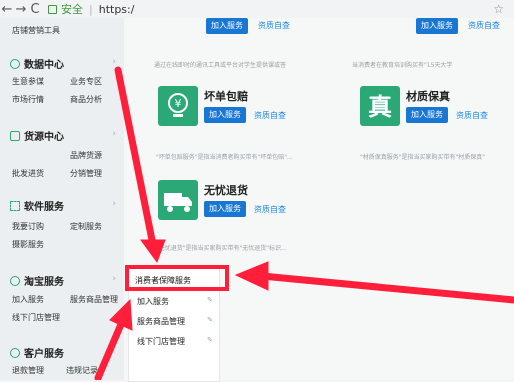 The width and height of the screenshot is (514, 382). Describe the element at coordinates (15, 135) in the screenshot. I see `supply-icon` at that location.